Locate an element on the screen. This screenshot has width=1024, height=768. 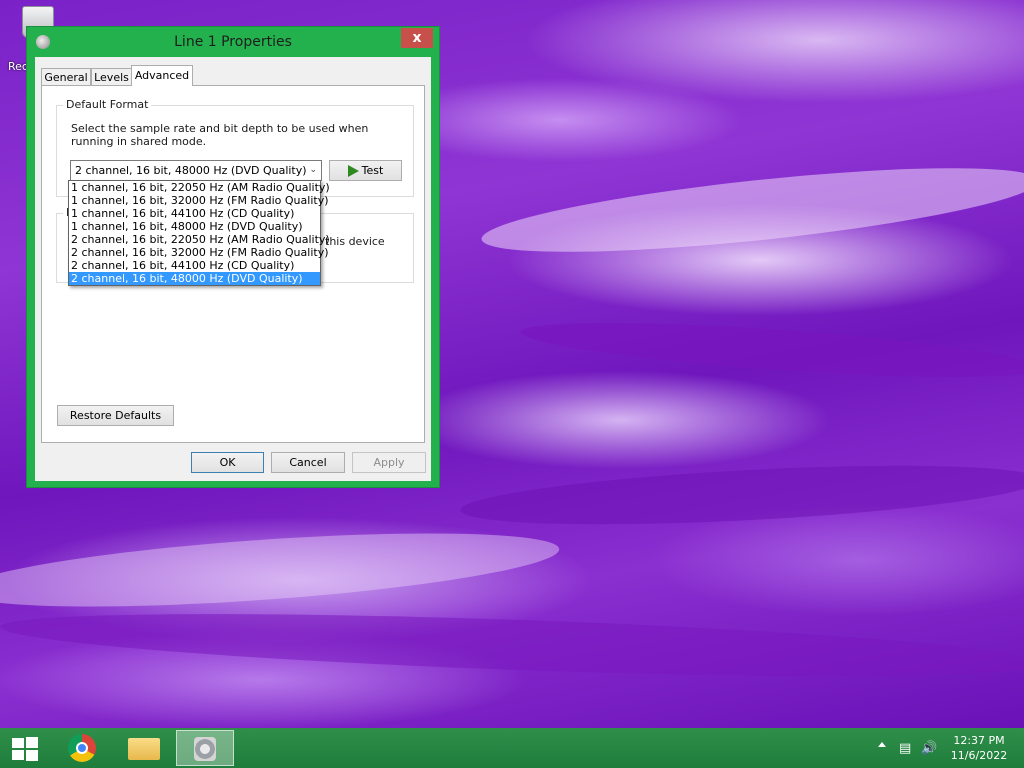
taskbar: ▤ 🔊 12:37 PM 11/6/2022 is located at coordinates (512, 748).